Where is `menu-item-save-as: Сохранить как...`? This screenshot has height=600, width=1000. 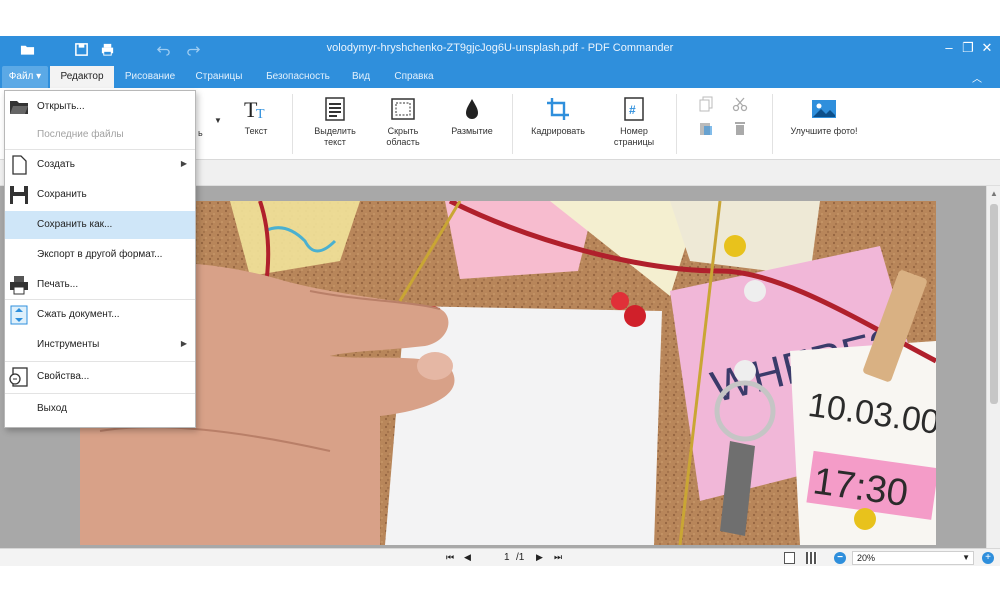
menu-item-save-as: Сохранить как... is located at coordinates (100, 225).